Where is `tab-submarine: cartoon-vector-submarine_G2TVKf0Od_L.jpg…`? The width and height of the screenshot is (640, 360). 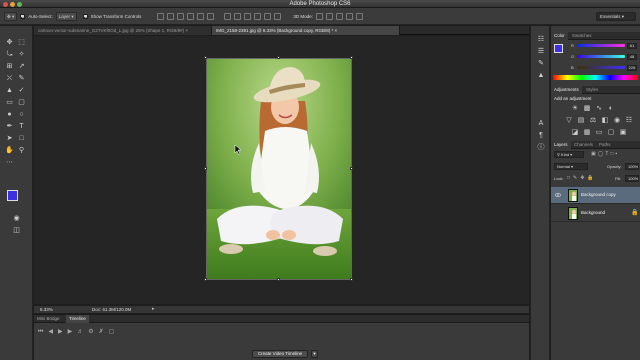
tab-submarine: cartoon-vector-submarine_G2TVKf0Od_L.jpg… is located at coordinates (123, 30).